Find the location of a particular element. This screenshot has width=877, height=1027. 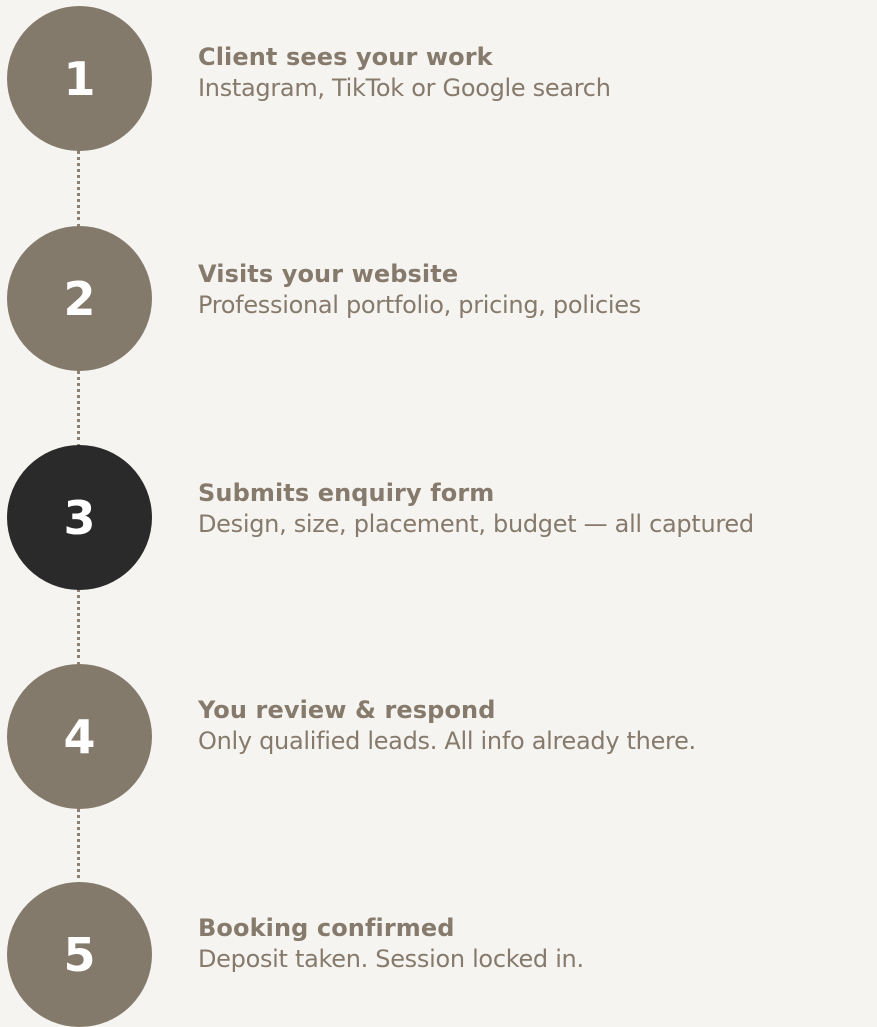

step-4-circle: 4 is located at coordinates (79, 736).